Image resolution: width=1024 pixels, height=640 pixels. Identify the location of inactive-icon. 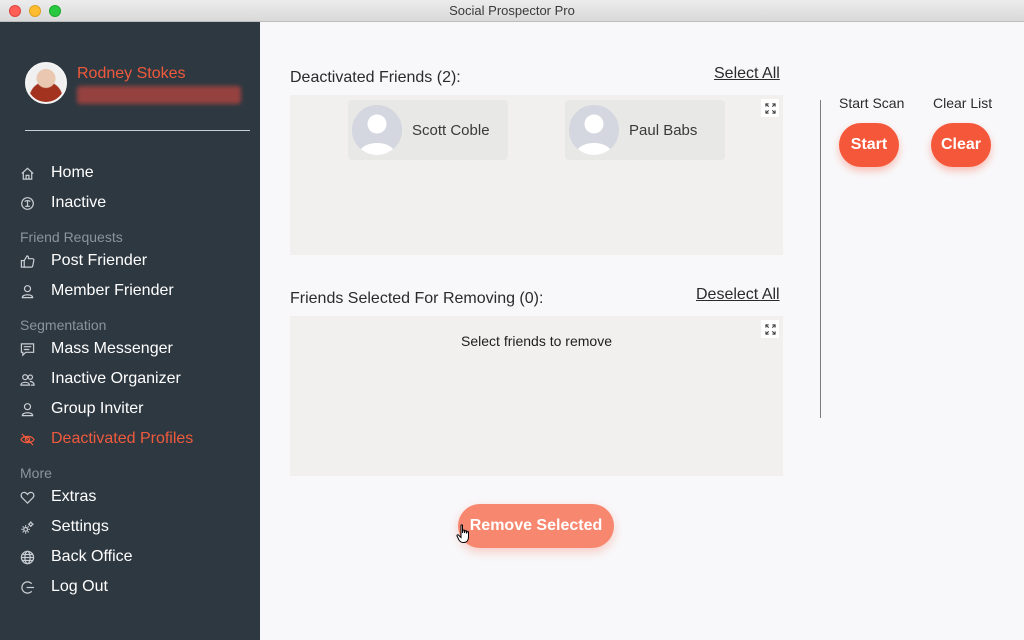
(27, 203).